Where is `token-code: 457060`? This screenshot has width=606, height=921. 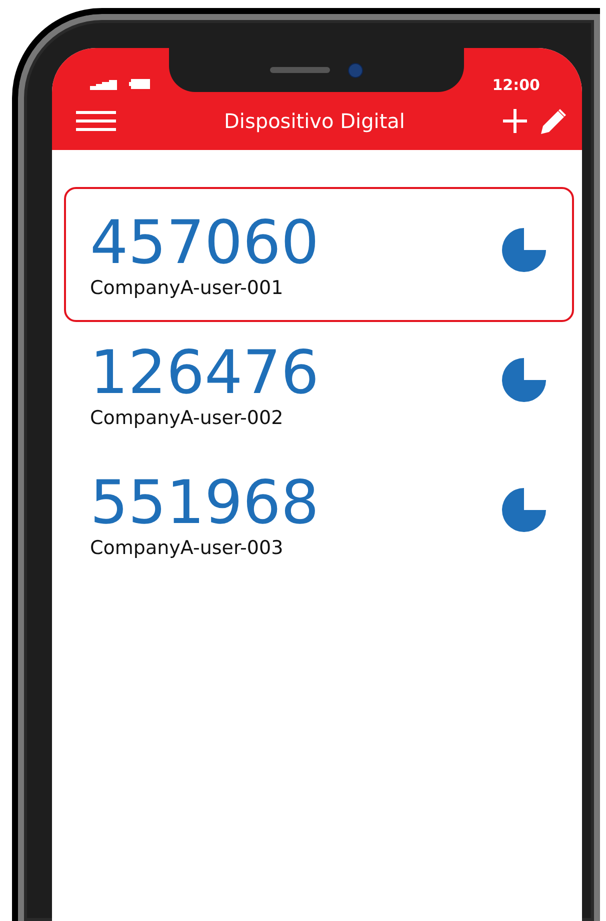 token-code: 457060 is located at coordinates (205, 242).